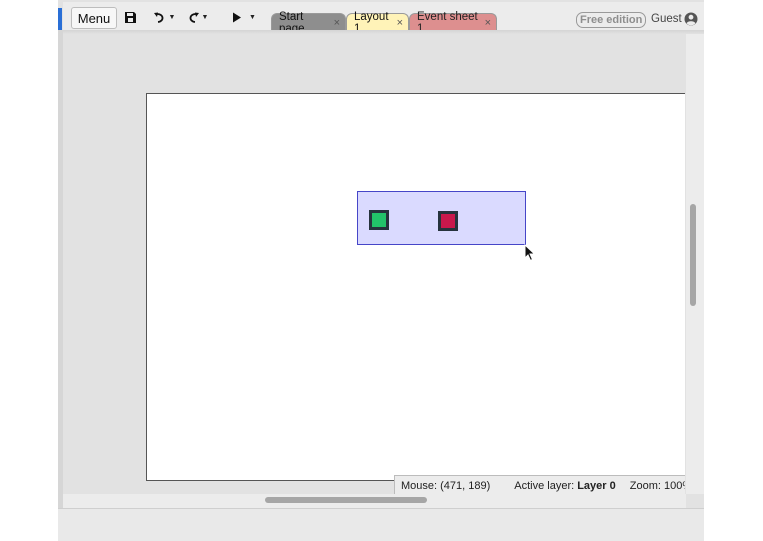 The width and height of the screenshot is (763, 541). Describe the element at coordinates (164, 17) in the screenshot. I see `undo-button: ▼` at that location.